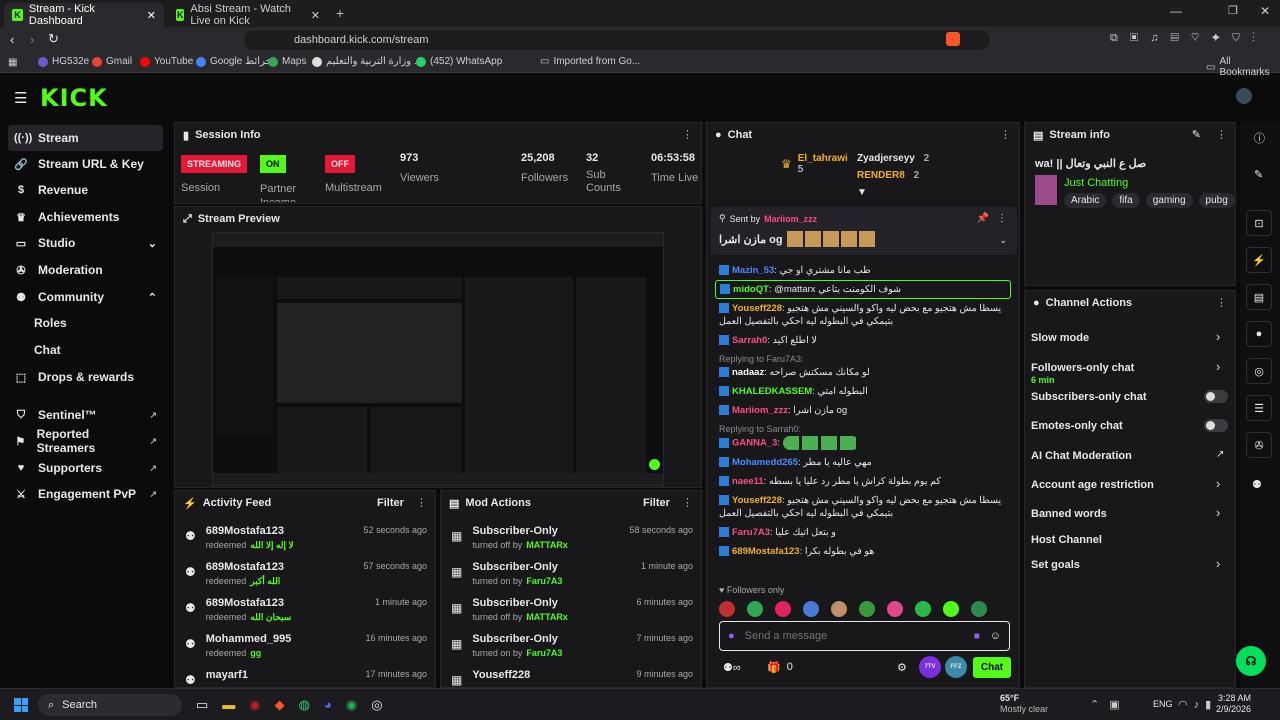 This screenshot has width=1280, height=720. What do you see at coordinates (1126, 568) in the screenshot?
I see `channel-action-set-goals: Set goals` at bounding box center [1126, 568].